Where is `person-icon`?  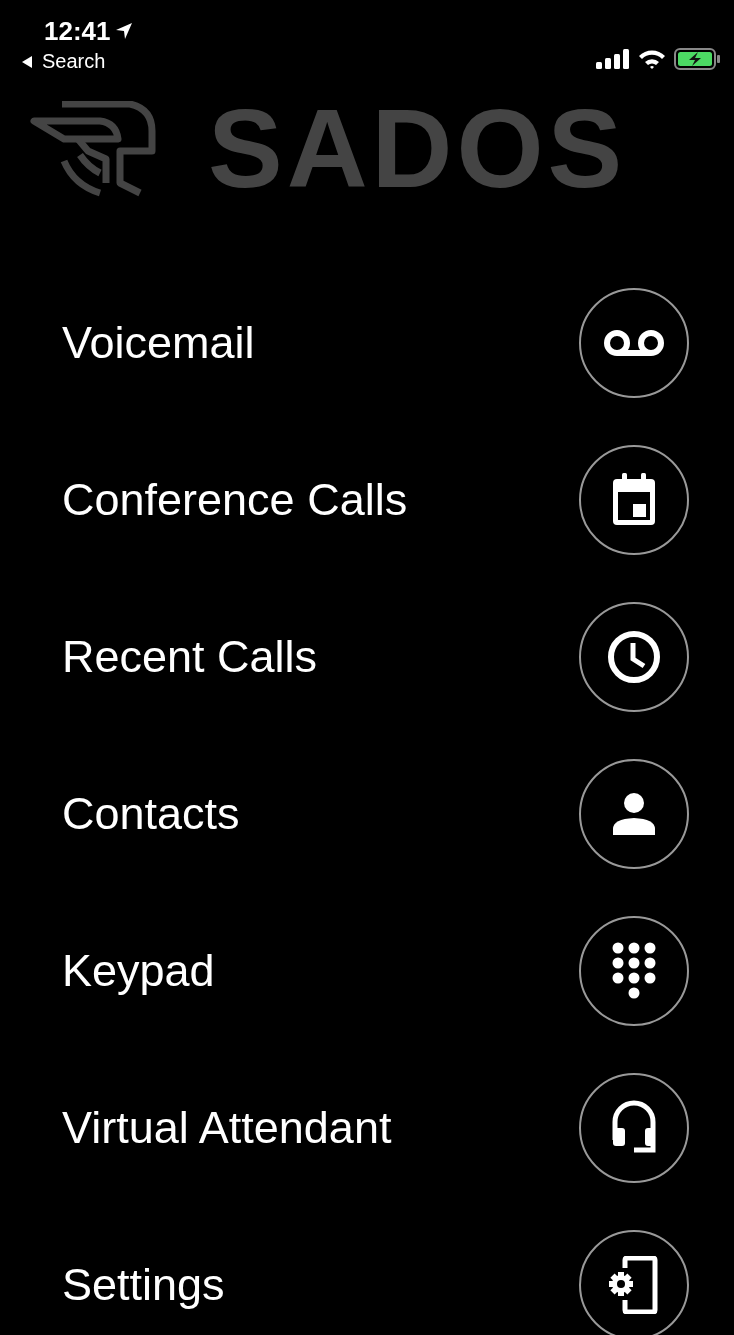 person-icon is located at coordinates (634, 813).